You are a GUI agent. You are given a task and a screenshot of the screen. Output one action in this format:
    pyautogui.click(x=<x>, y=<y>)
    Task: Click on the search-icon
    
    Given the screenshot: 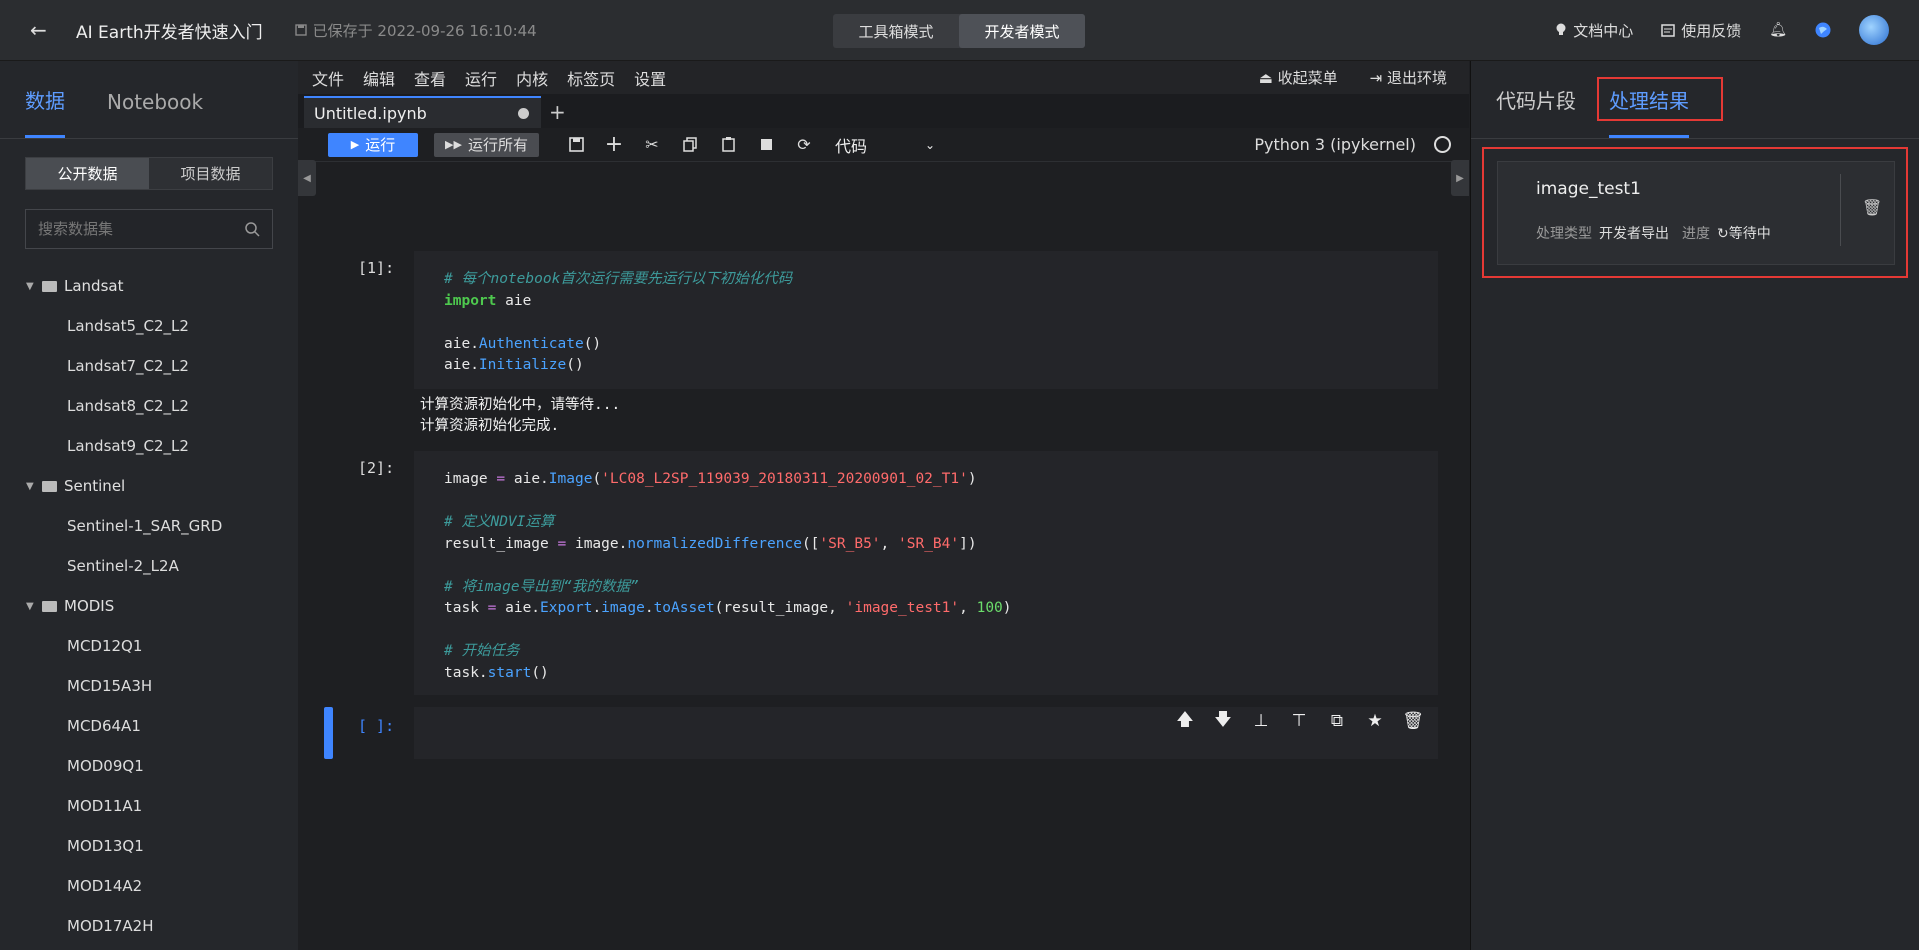 What is the action you would take?
    pyautogui.click(x=252, y=229)
    